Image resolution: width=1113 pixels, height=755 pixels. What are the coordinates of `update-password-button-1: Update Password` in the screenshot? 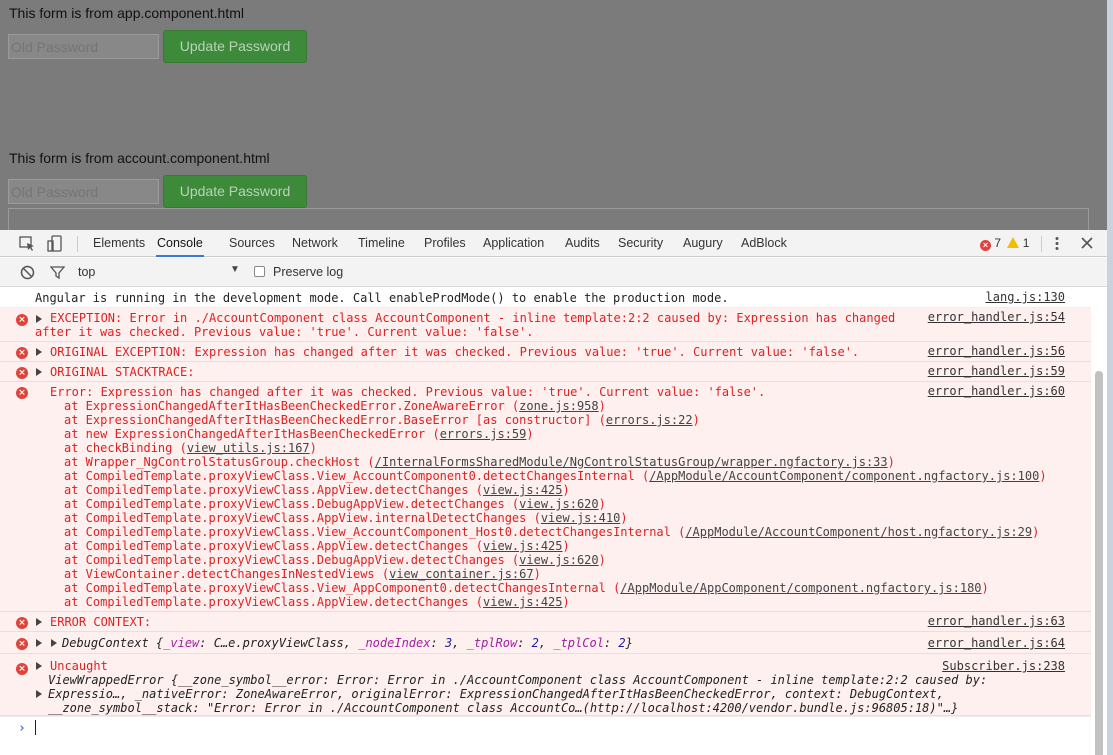 It's located at (235, 46).